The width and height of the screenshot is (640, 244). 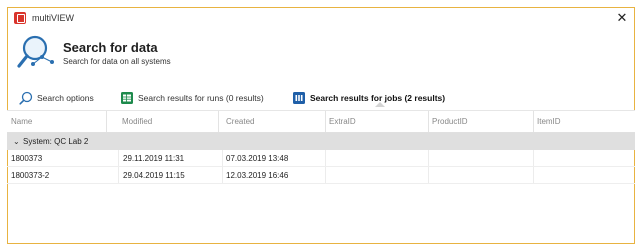 I want to click on title-bar: multiVIEW ✕, so click(x=321, y=19).